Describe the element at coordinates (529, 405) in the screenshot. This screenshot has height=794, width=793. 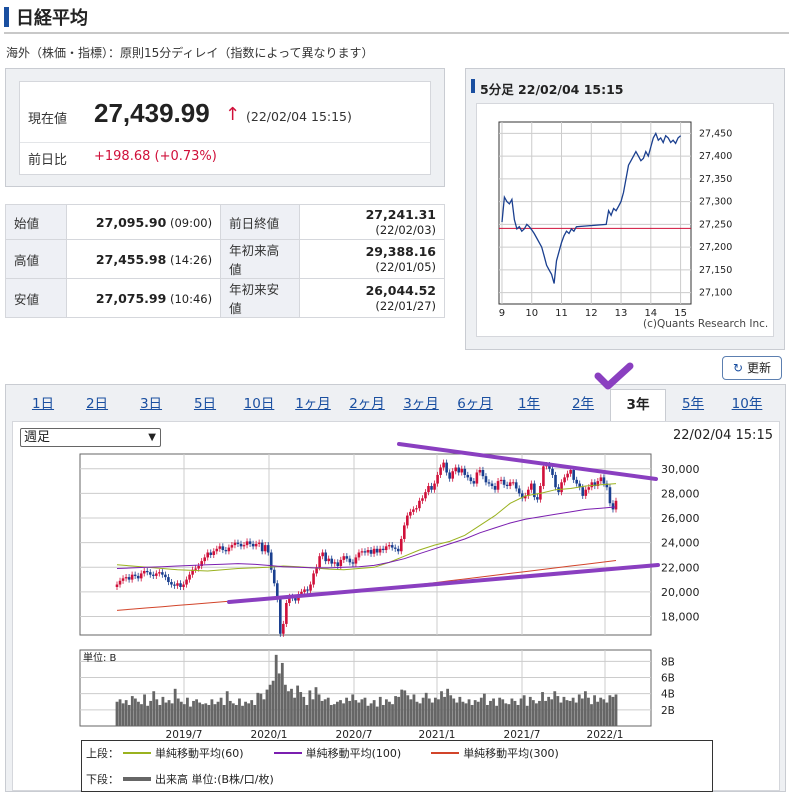
I see `tab-period: 1年` at that location.